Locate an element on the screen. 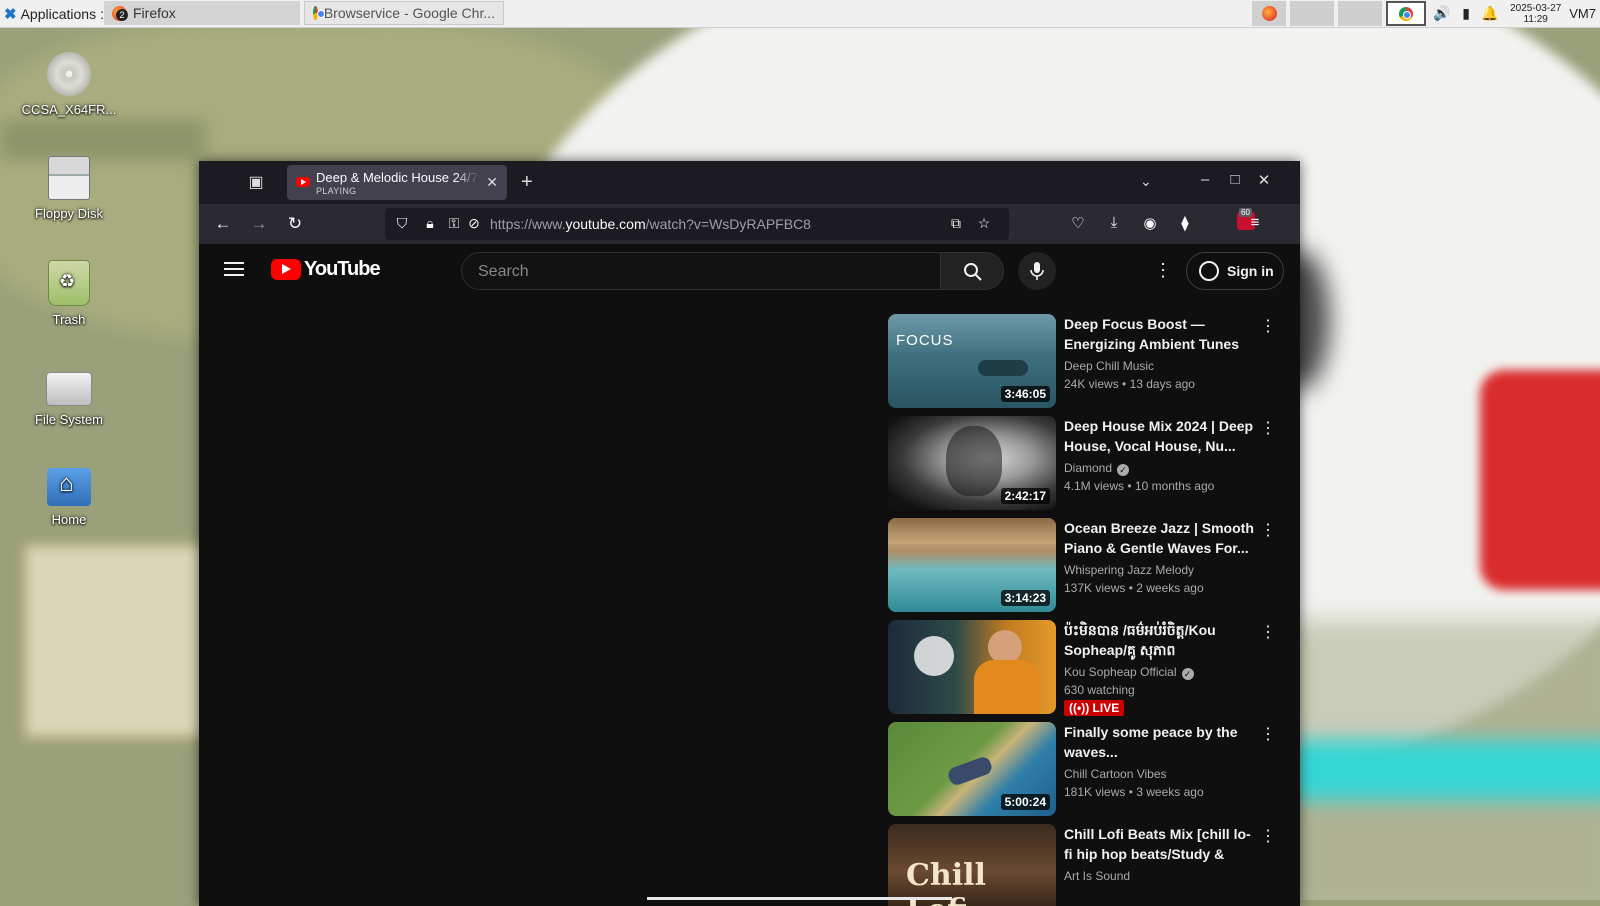 This screenshot has height=906, width=1600. floppy-icon is located at coordinates (69, 178).